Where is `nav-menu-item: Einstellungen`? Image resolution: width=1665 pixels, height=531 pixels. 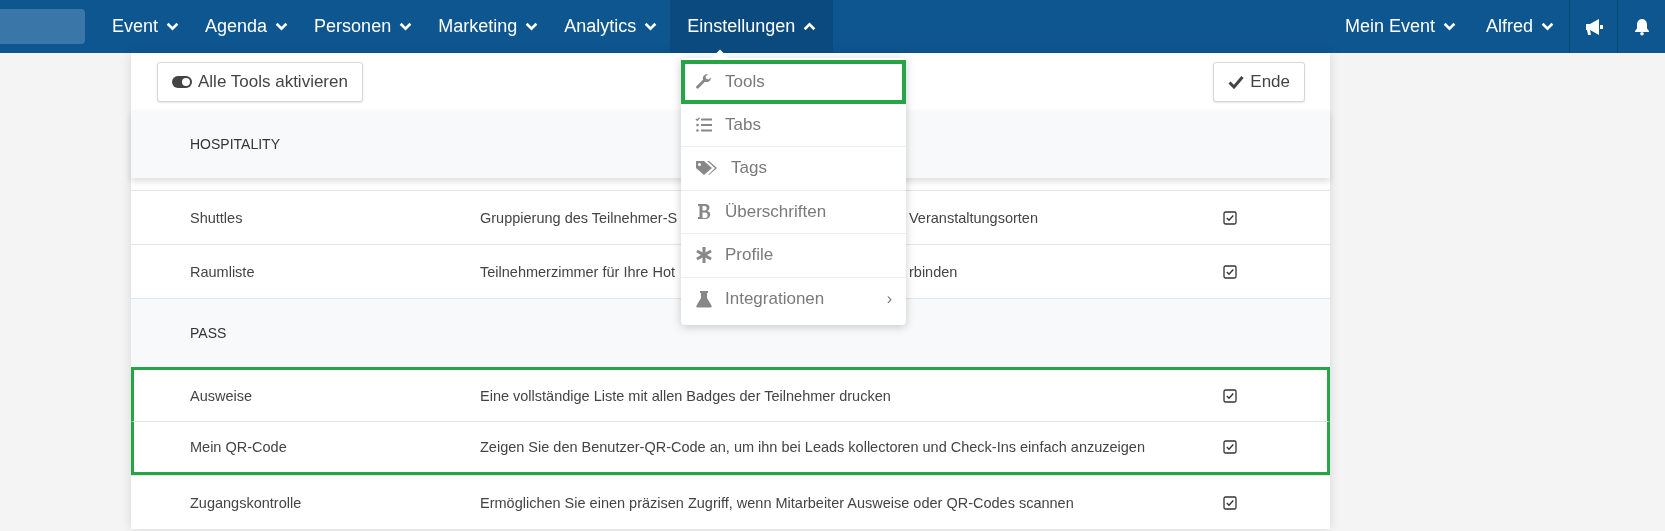
nav-menu-item: Einstellungen is located at coordinates (752, 26).